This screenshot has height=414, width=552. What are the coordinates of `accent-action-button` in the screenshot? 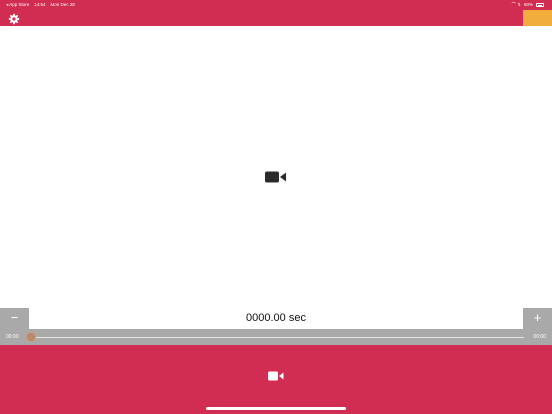 It's located at (537, 18).